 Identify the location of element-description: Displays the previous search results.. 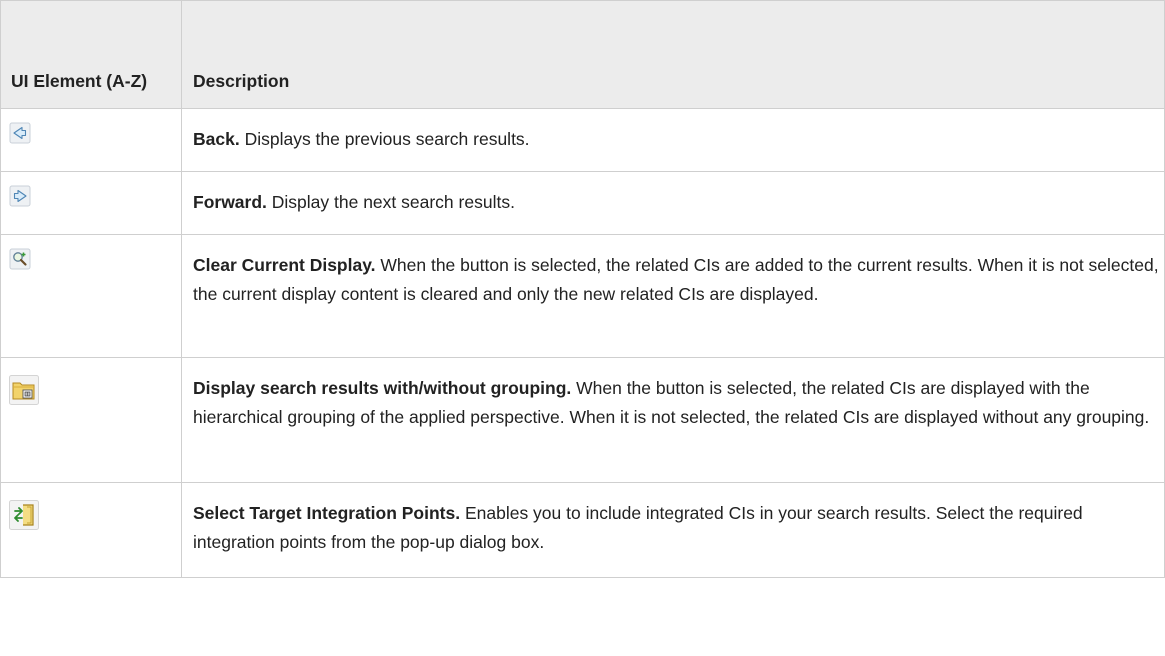
(384, 139).